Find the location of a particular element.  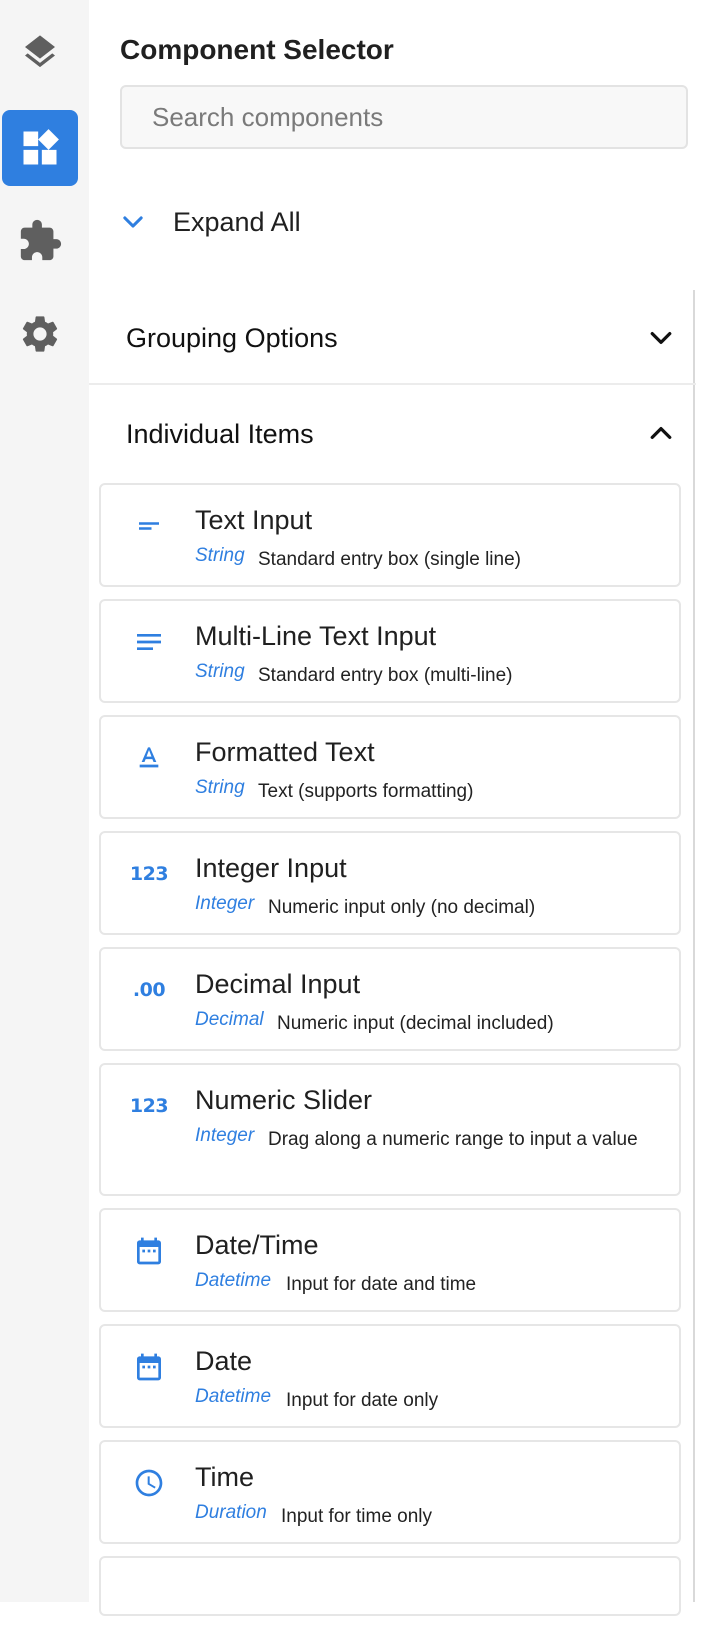

plugins-nav-button is located at coordinates (40, 241).